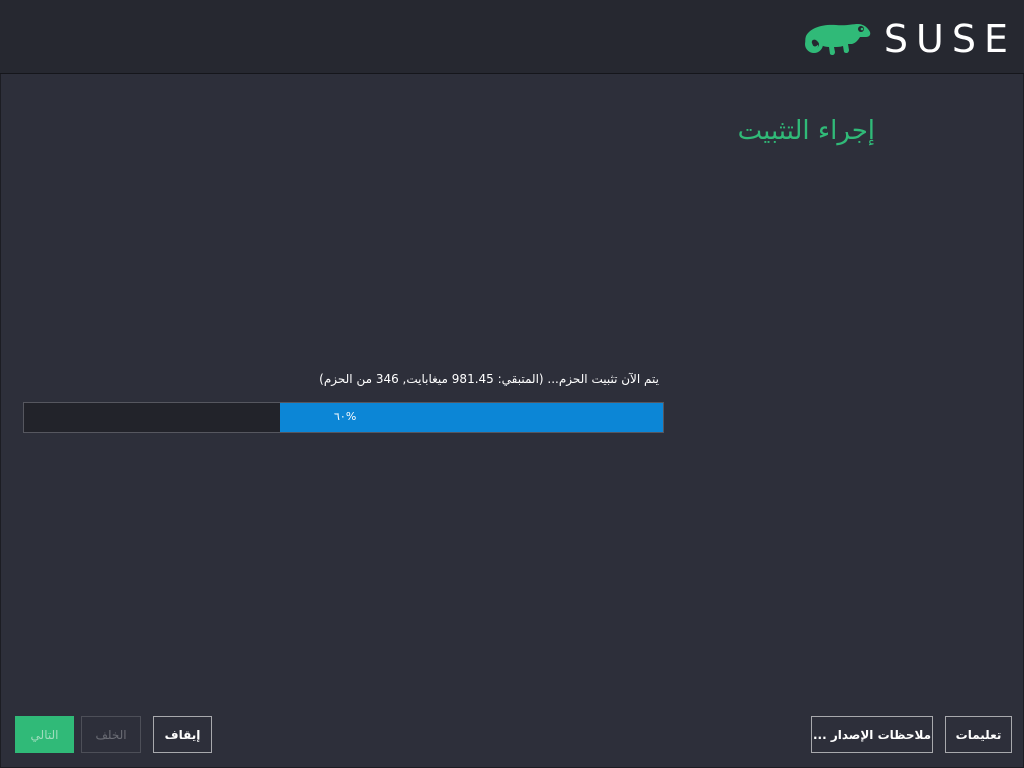  What do you see at coordinates (837, 40) in the screenshot?
I see `chameleon-icon` at bounding box center [837, 40].